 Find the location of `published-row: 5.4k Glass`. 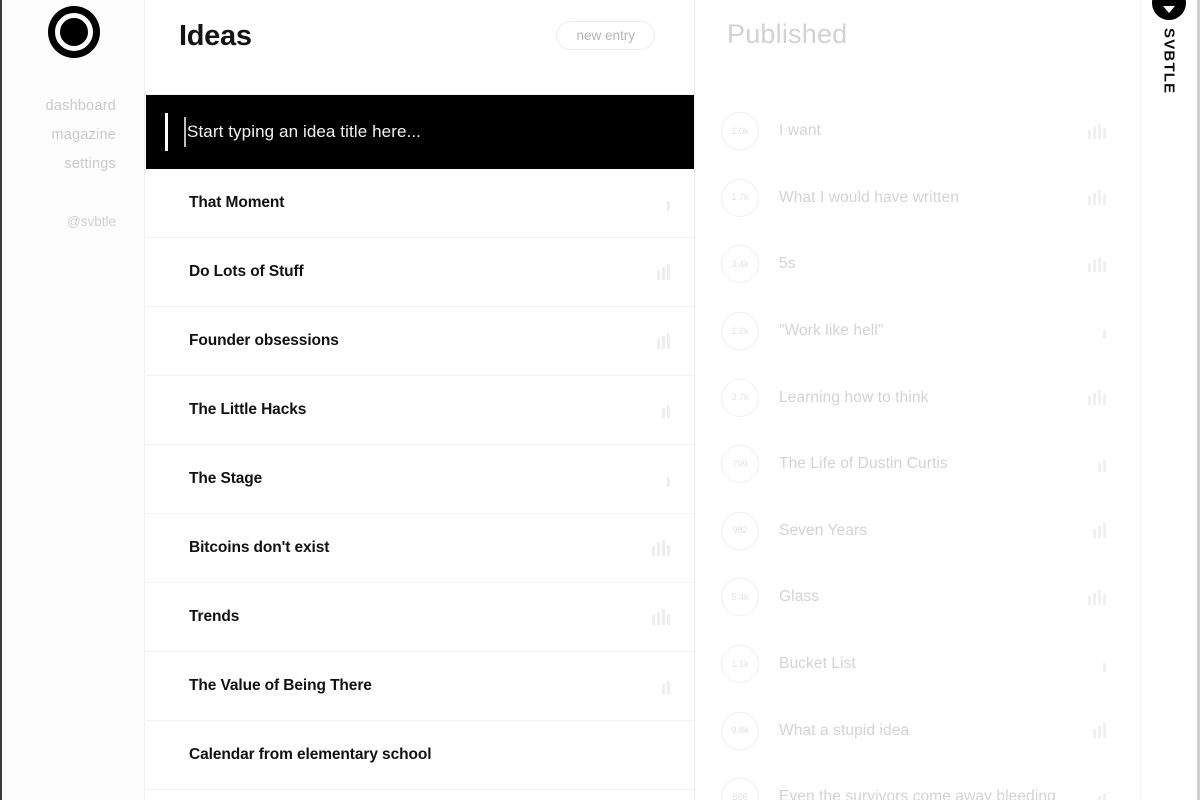

published-row: 5.4k Glass is located at coordinates (918, 597).